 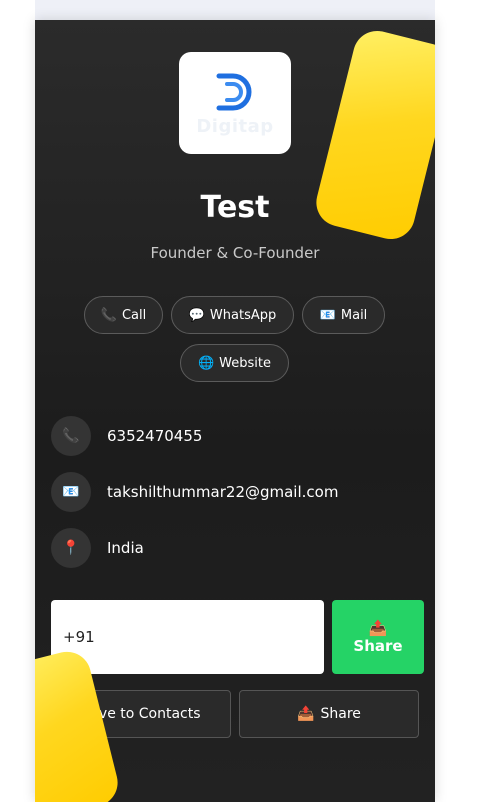 I want to click on whatsapp-button: 💬 WhatsApp, so click(x=232, y=315).